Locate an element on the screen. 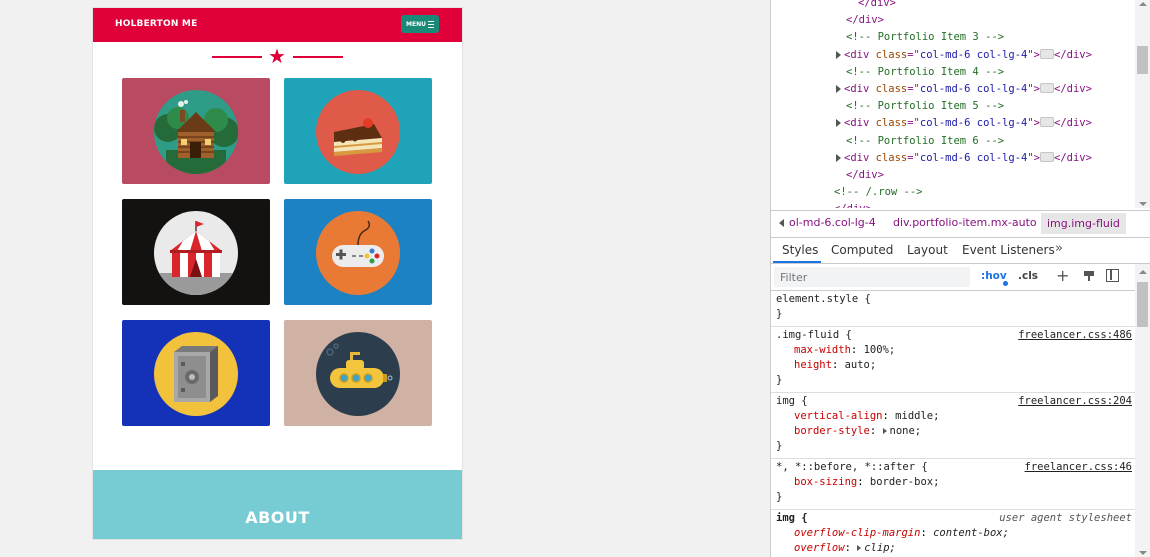 The width and height of the screenshot is (1150, 557). tab-styles: Styles is located at coordinates (800, 250).